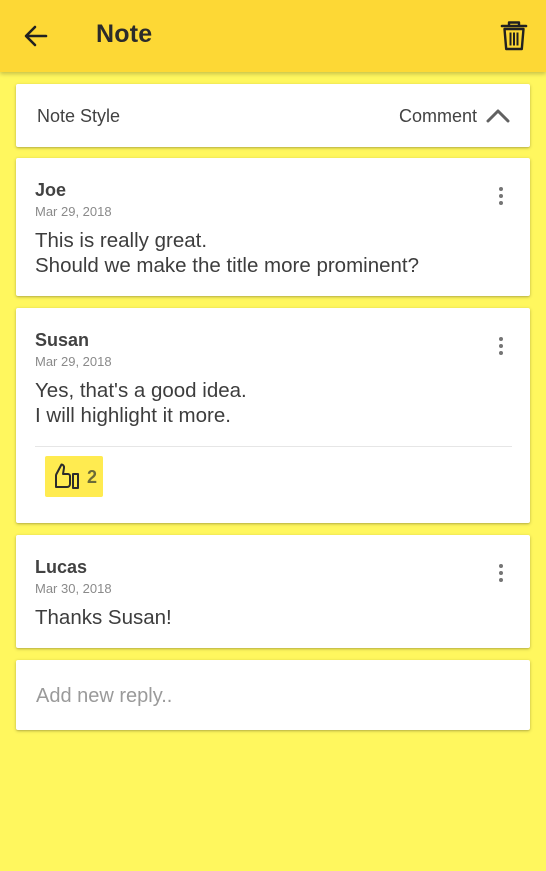 This screenshot has width=546, height=871. What do you see at coordinates (62, 340) in the screenshot?
I see `comment-author: Susan` at bounding box center [62, 340].